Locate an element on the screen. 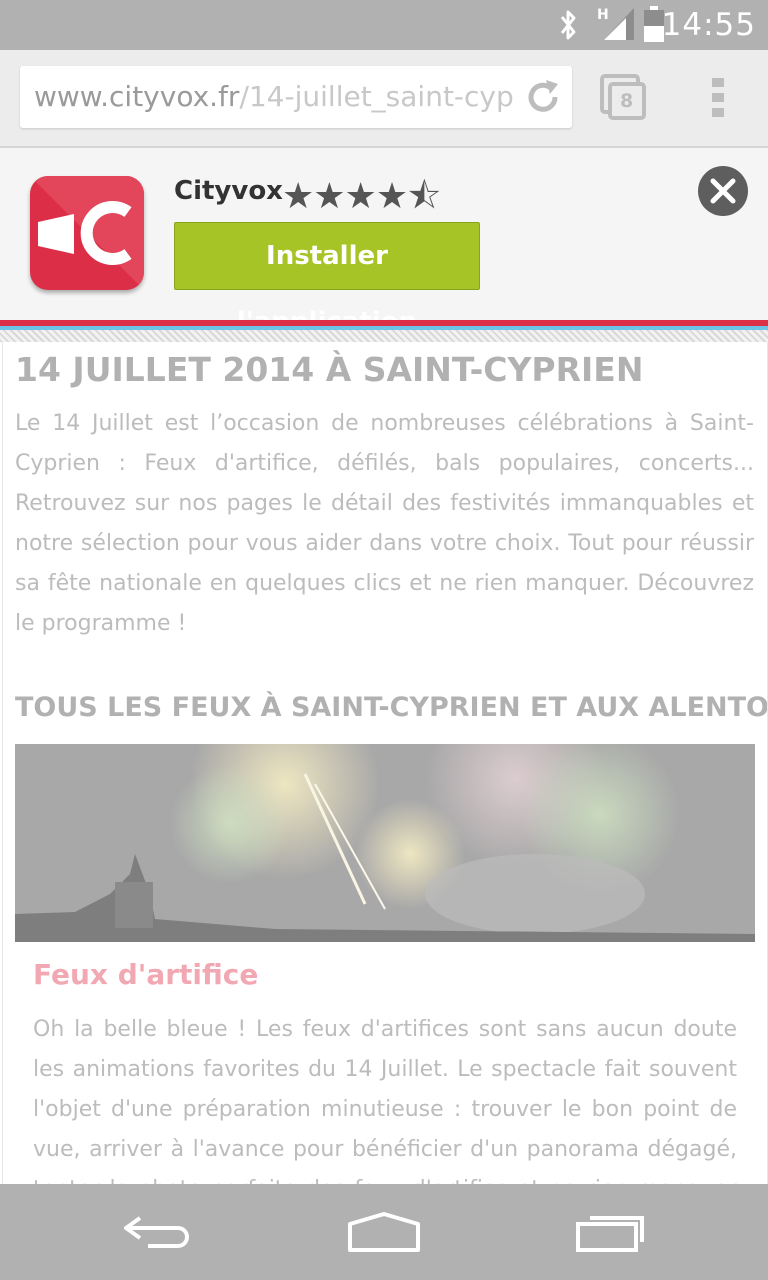 The width and height of the screenshot is (768, 1280). back-icon is located at coordinates (162, 1232).